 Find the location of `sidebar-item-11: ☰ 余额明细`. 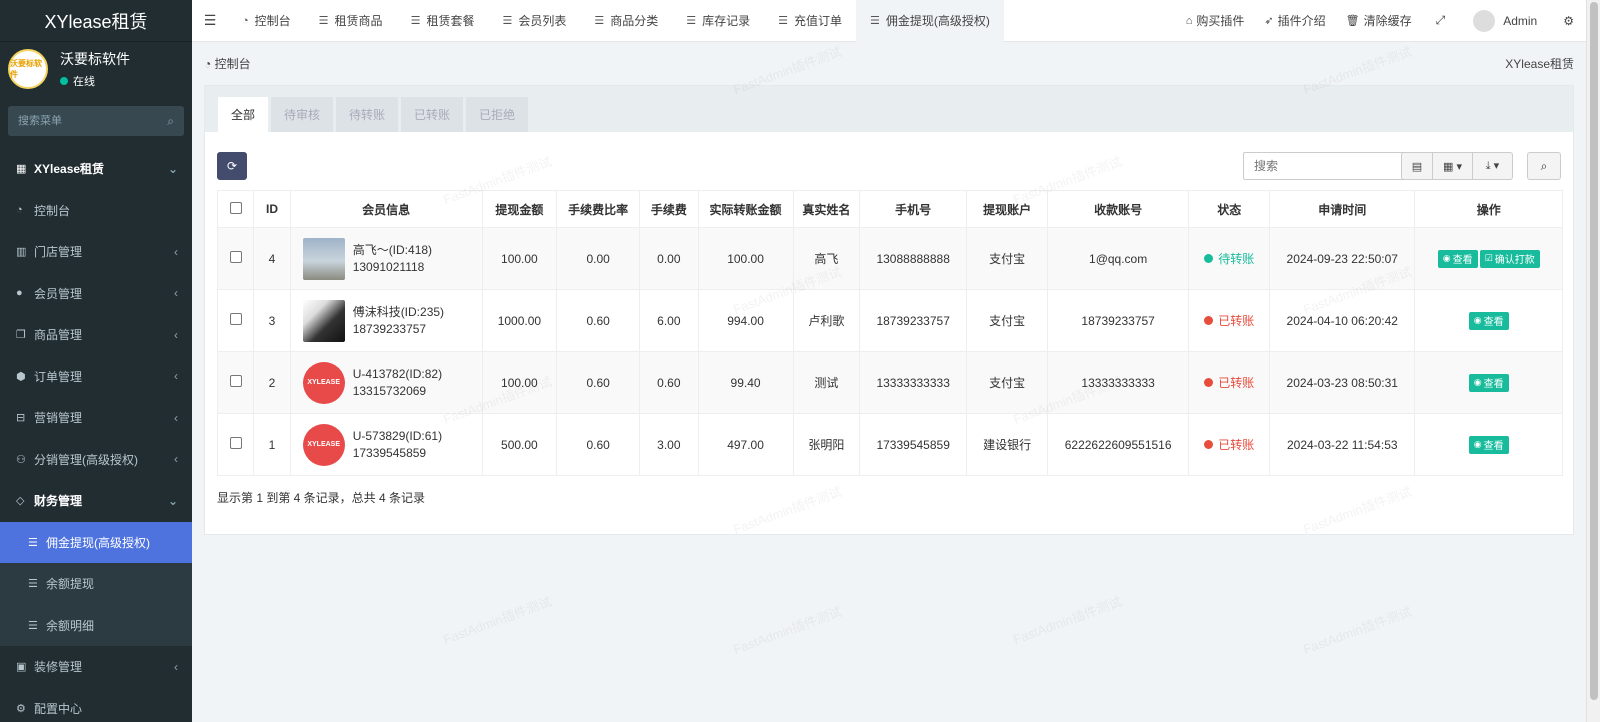

sidebar-item-11: ☰ 余额明细 is located at coordinates (96, 625).